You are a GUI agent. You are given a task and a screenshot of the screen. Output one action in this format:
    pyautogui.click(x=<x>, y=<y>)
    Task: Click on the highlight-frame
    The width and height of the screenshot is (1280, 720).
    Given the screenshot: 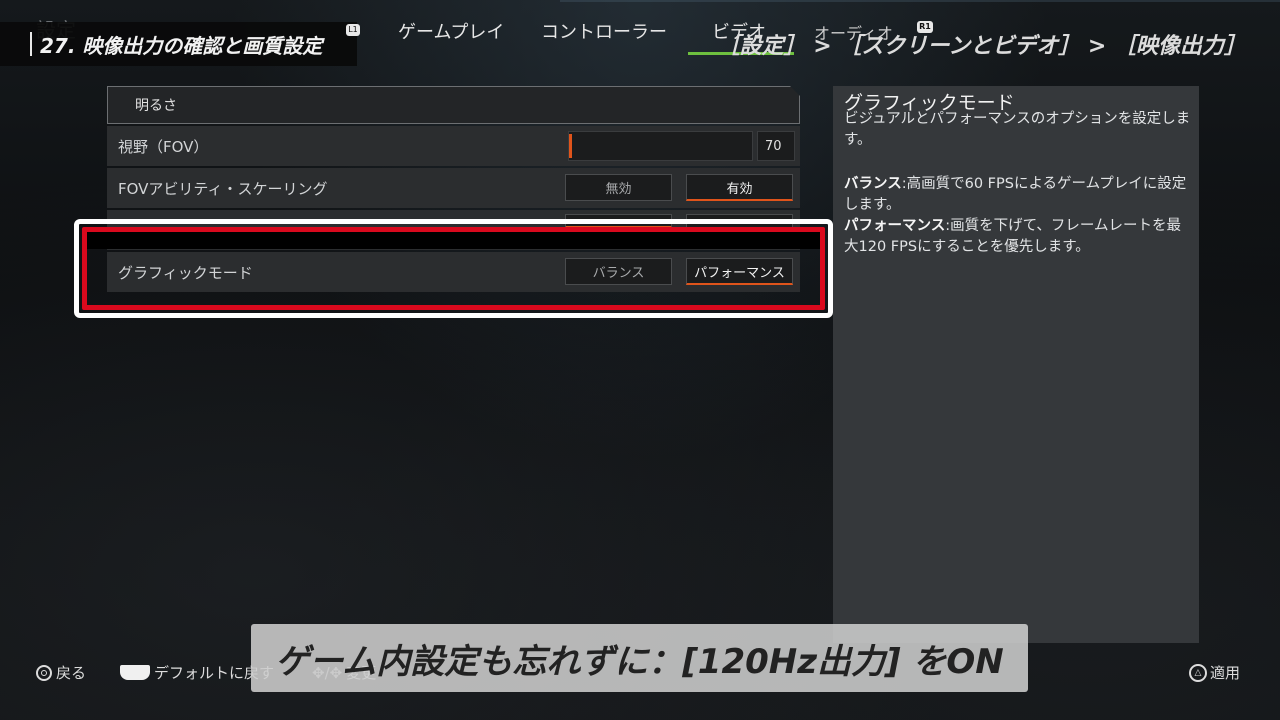 What is the action you would take?
    pyautogui.click(x=453, y=268)
    